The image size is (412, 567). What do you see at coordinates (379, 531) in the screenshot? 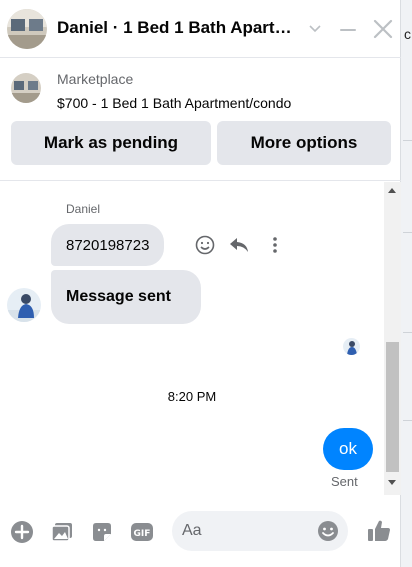
I see `like-thumbs-up-icon` at bounding box center [379, 531].